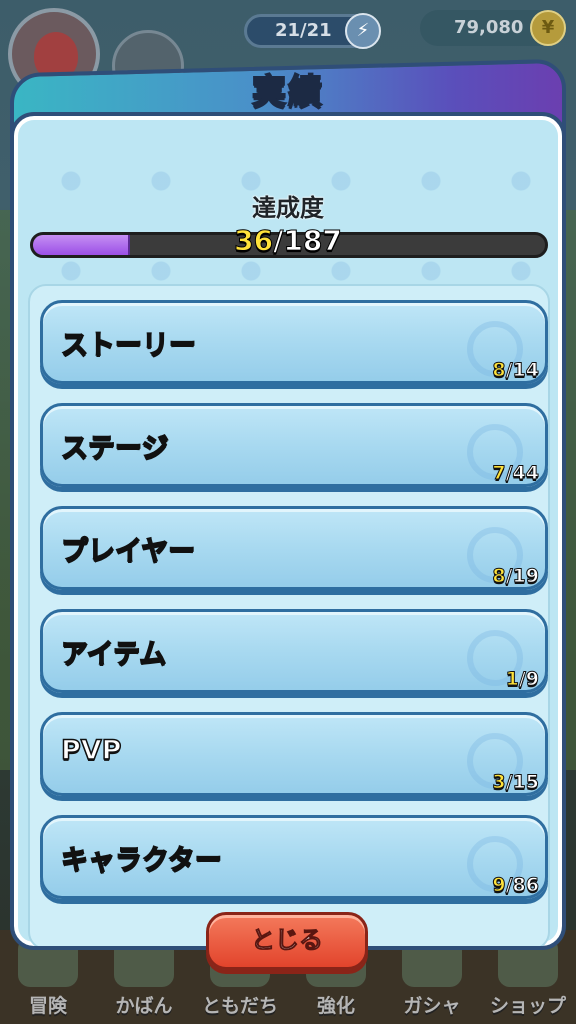 Image resolution: width=576 pixels, height=1024 pixels. What do you see at coordinates (432, 1006) in the screenshot?
I see `nav-label: ガシャ` at bounding box center [432, 1006].